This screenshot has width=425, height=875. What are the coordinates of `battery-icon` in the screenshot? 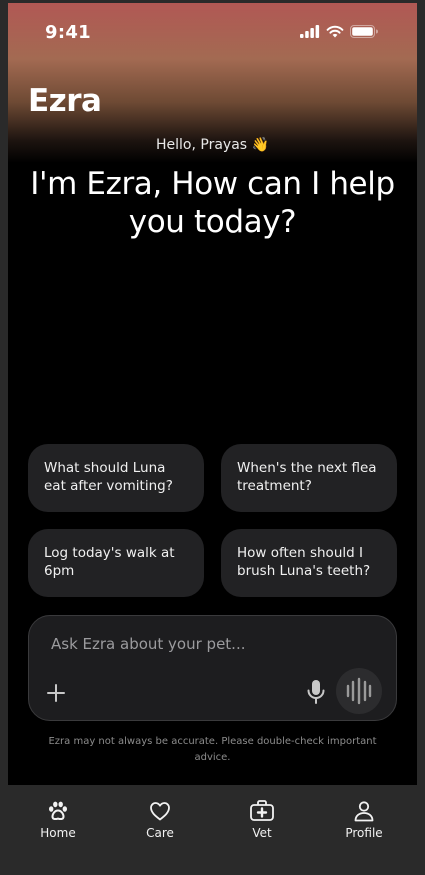 It's located at (364, 31).